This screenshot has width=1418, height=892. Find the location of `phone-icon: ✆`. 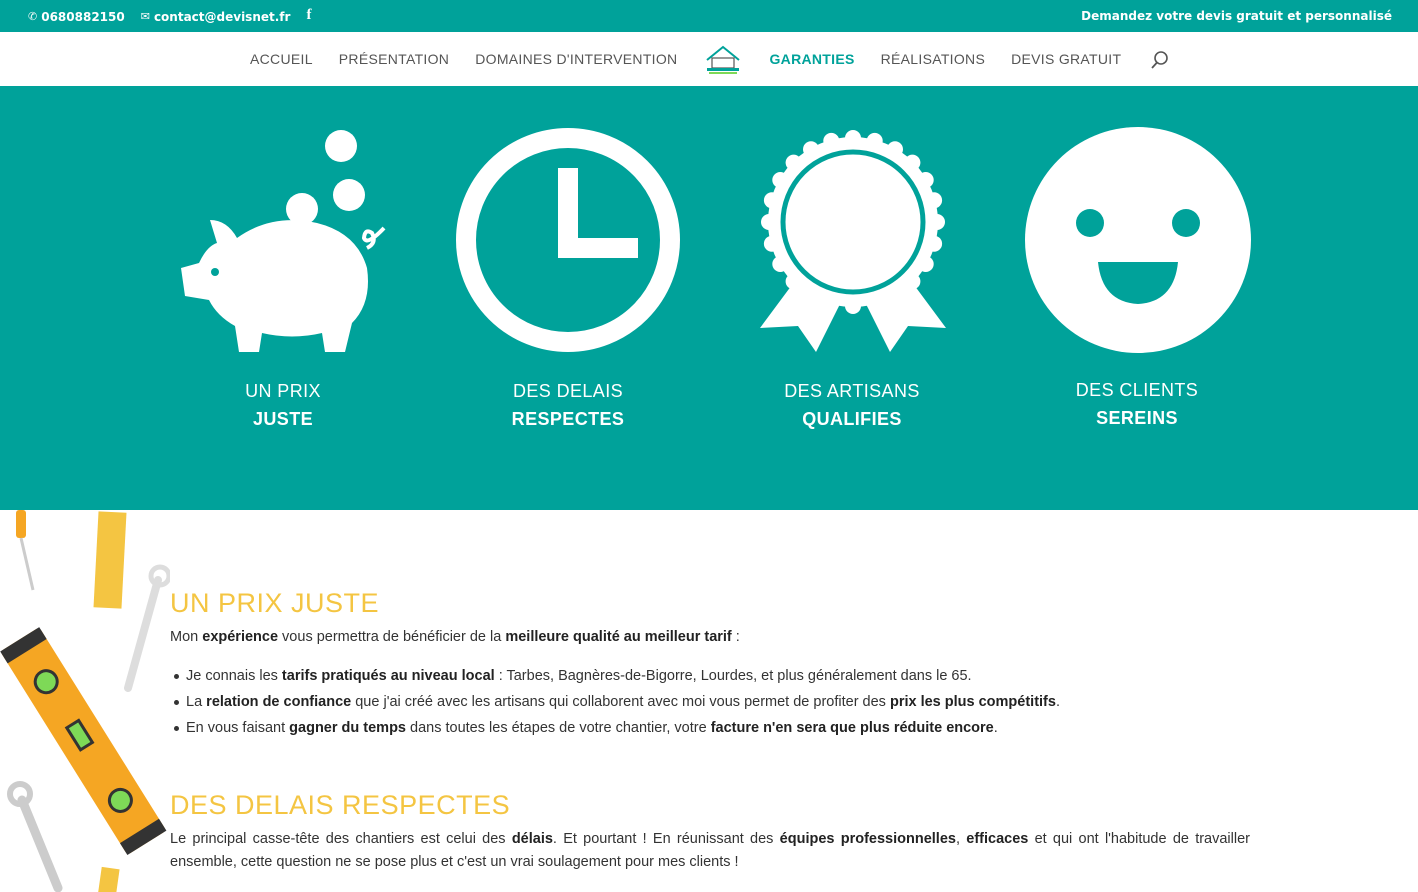

phone-icon: ✆ is located at coordinates (33, 16).